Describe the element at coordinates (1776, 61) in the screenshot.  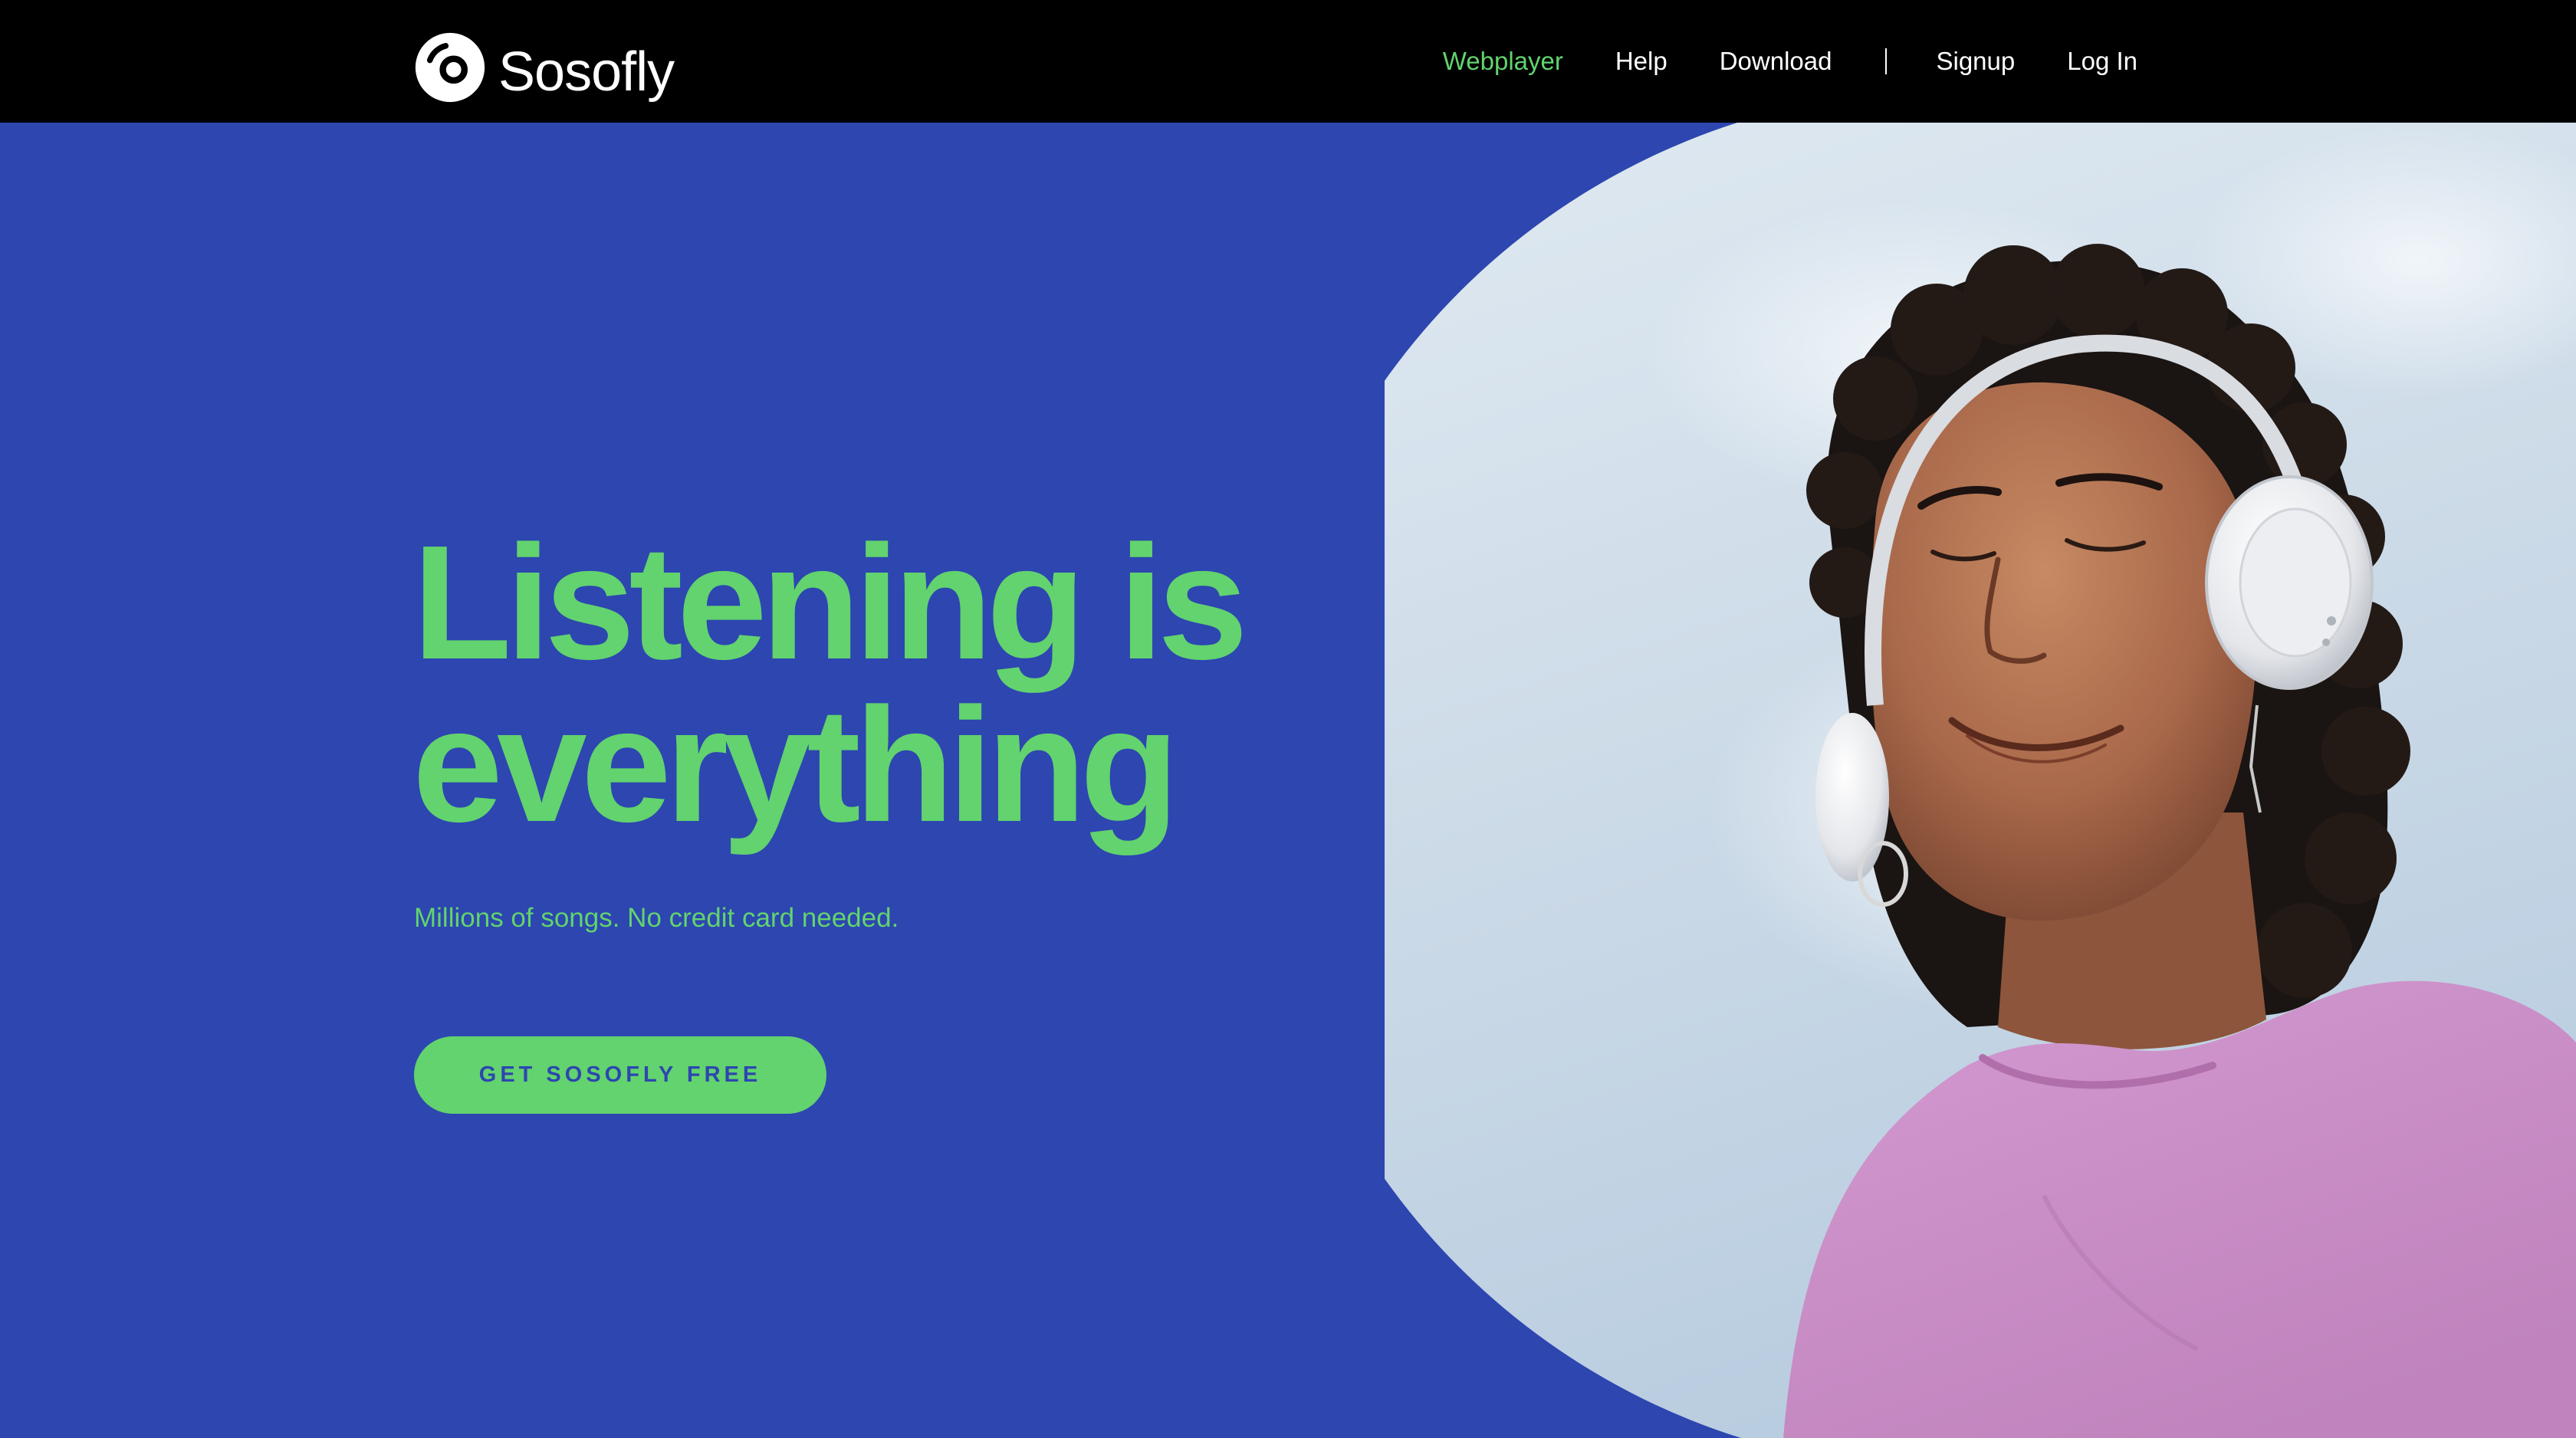
I see `nav-link-download: Download` at that location.